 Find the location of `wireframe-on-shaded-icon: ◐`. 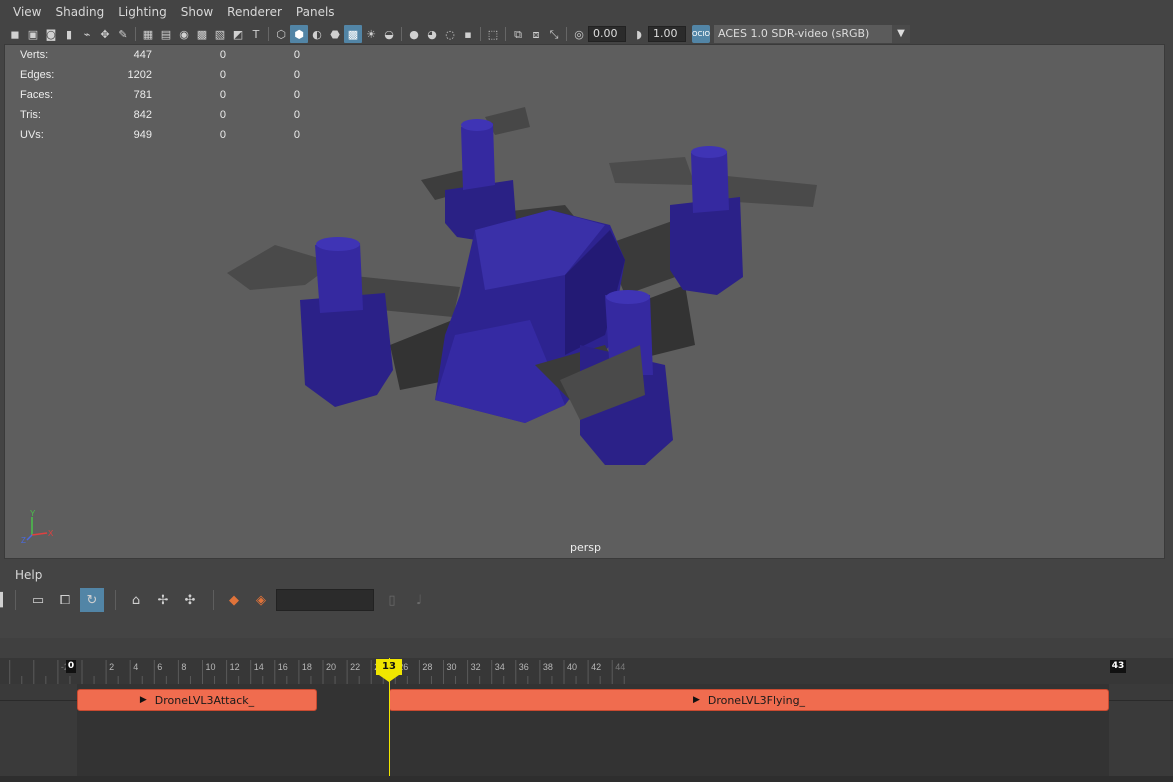

wireframe-on-shaded-icon: ◐ is located at coordinates (317, 34).